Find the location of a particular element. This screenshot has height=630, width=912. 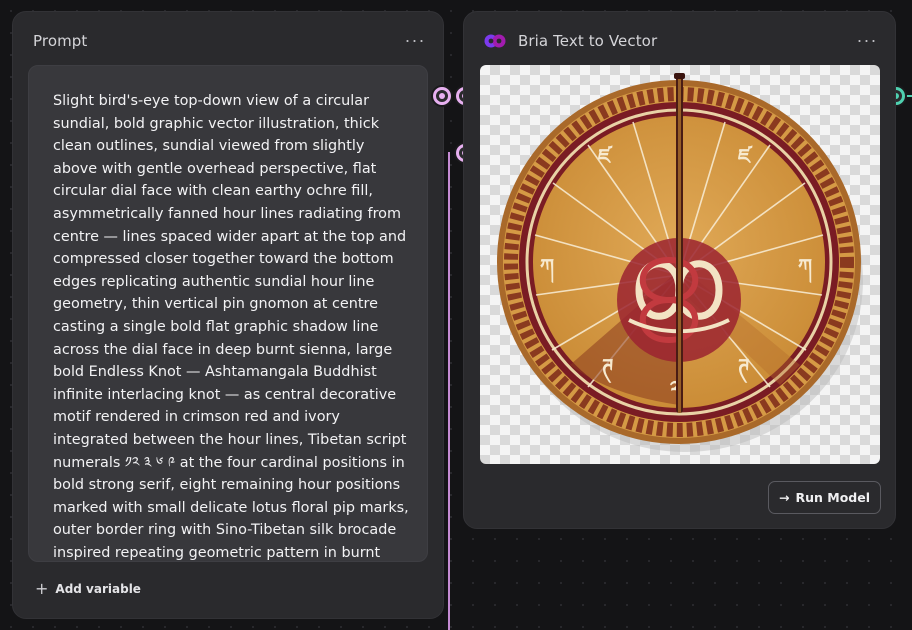

prompt-output-port is located at coordinates (442, 96).